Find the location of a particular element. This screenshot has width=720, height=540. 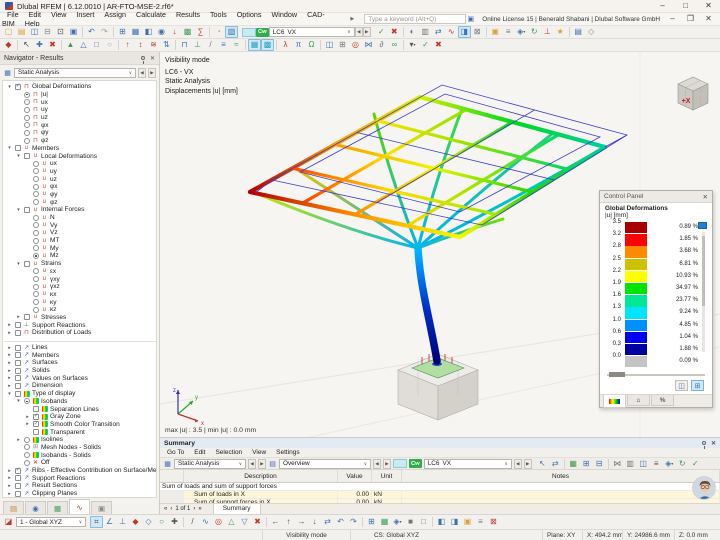

tree-item-z: ⊓ φz is located at coordinates (80, 141).